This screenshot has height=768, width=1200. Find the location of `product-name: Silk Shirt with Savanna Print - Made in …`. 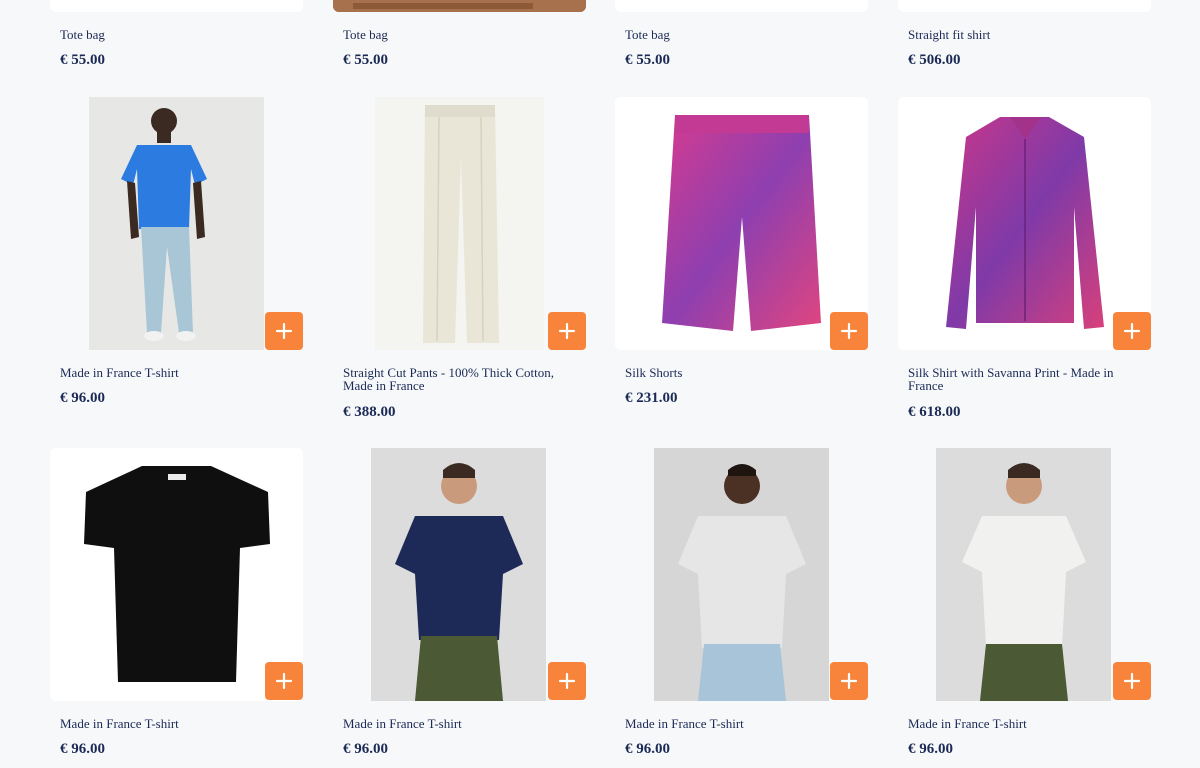

product-name: Silk Shirt with Savanna Print - Made in … is located at coordinates (1023, 379).